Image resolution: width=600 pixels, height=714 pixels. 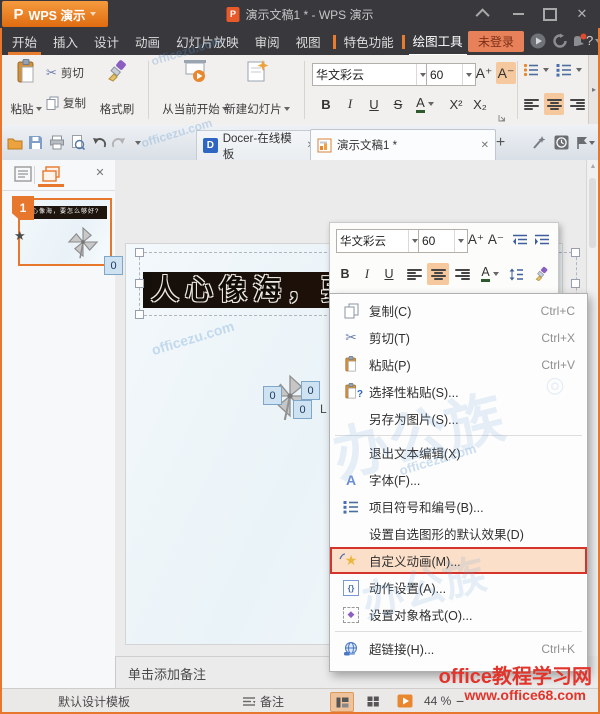 What do you see at coordinates (342, 702) in the screenshot?
I see `normal-view-button` at bounding box center [342, 702].